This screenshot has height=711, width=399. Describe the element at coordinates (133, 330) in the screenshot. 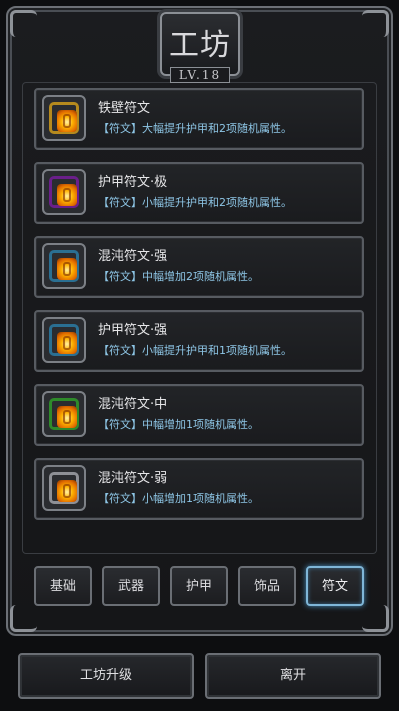

I see `rune-name: 护甲符文·强` at that location.